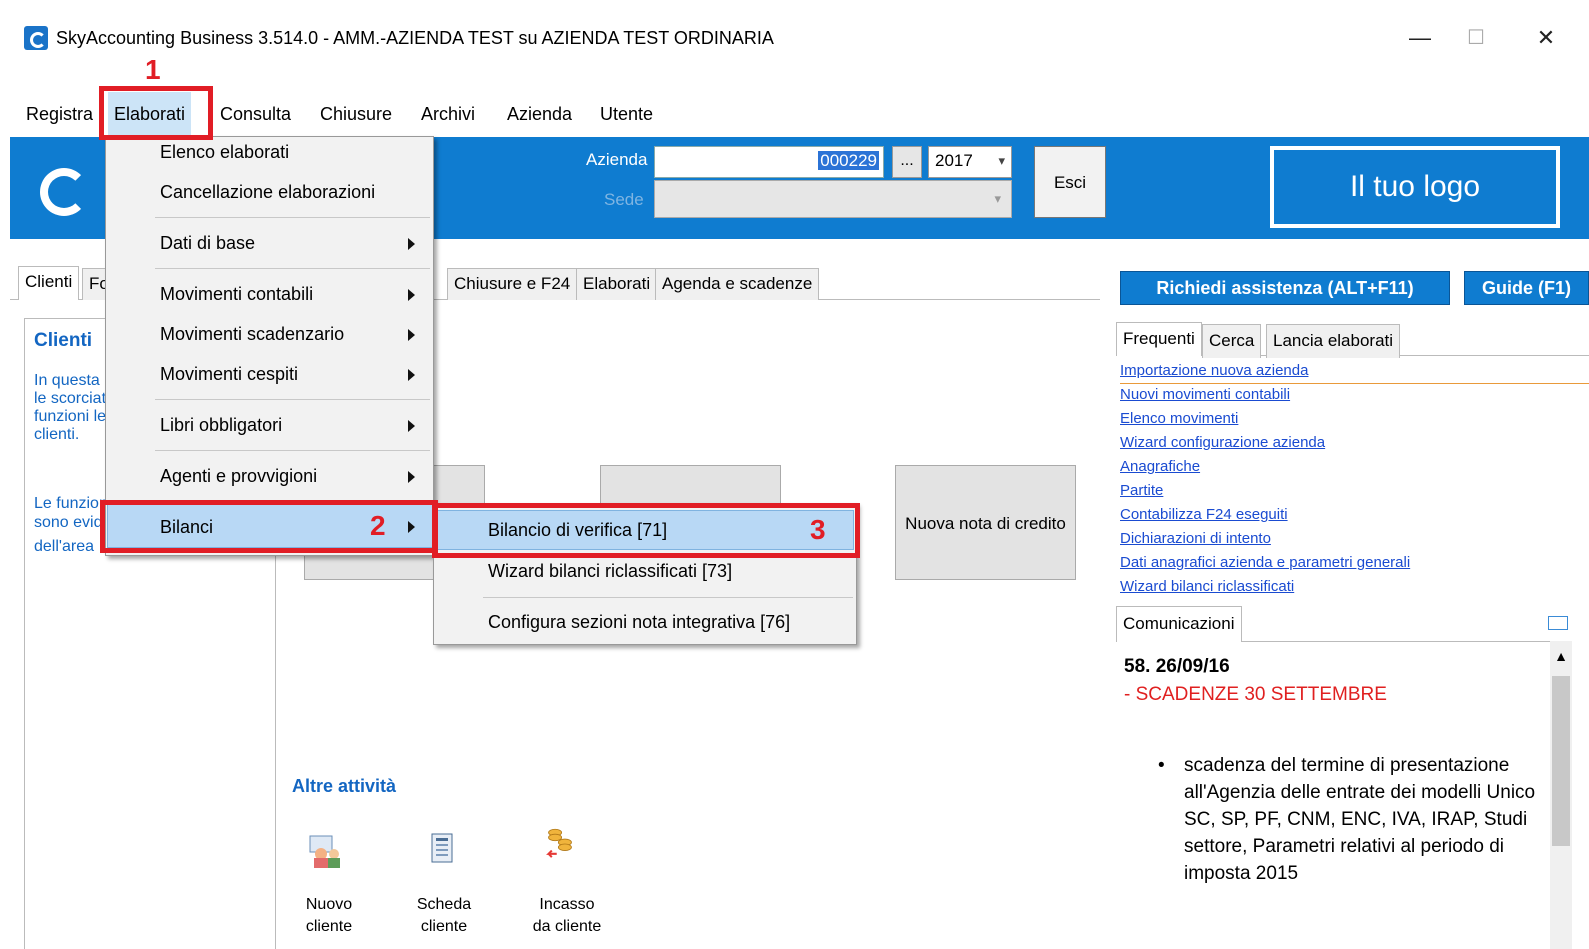  Describe the element at coordinates (848, 160) in the screenshot. I see `azienda-value: 000229` at that location.